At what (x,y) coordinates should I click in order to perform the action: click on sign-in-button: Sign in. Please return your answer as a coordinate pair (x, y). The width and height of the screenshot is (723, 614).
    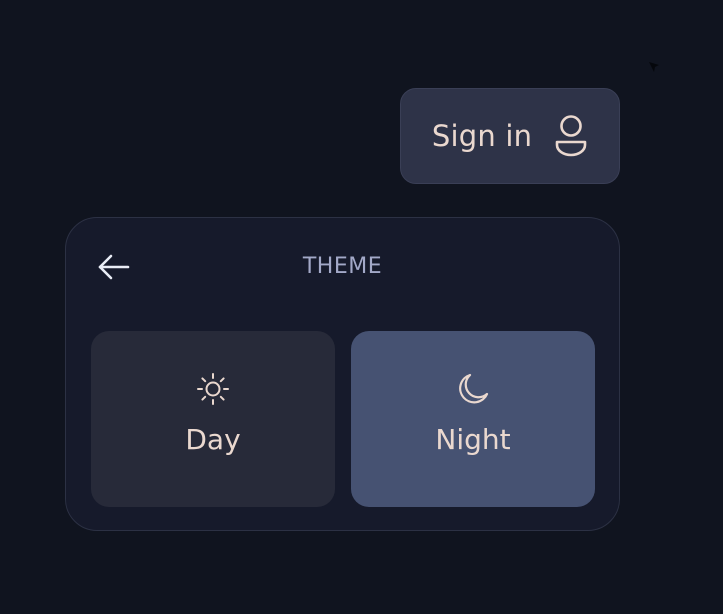
    Looking at the image, I should click on (510, 136).